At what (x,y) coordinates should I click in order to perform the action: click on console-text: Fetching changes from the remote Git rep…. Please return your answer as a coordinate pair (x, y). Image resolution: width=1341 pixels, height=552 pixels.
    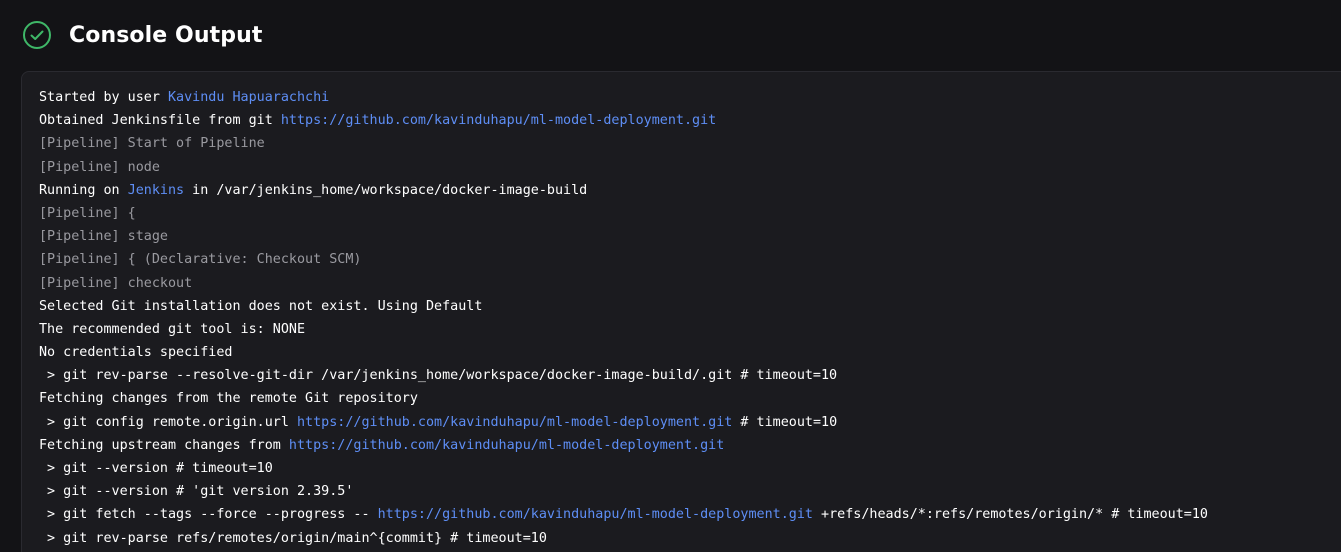
    Looking at the image, I should click on (228, 399).